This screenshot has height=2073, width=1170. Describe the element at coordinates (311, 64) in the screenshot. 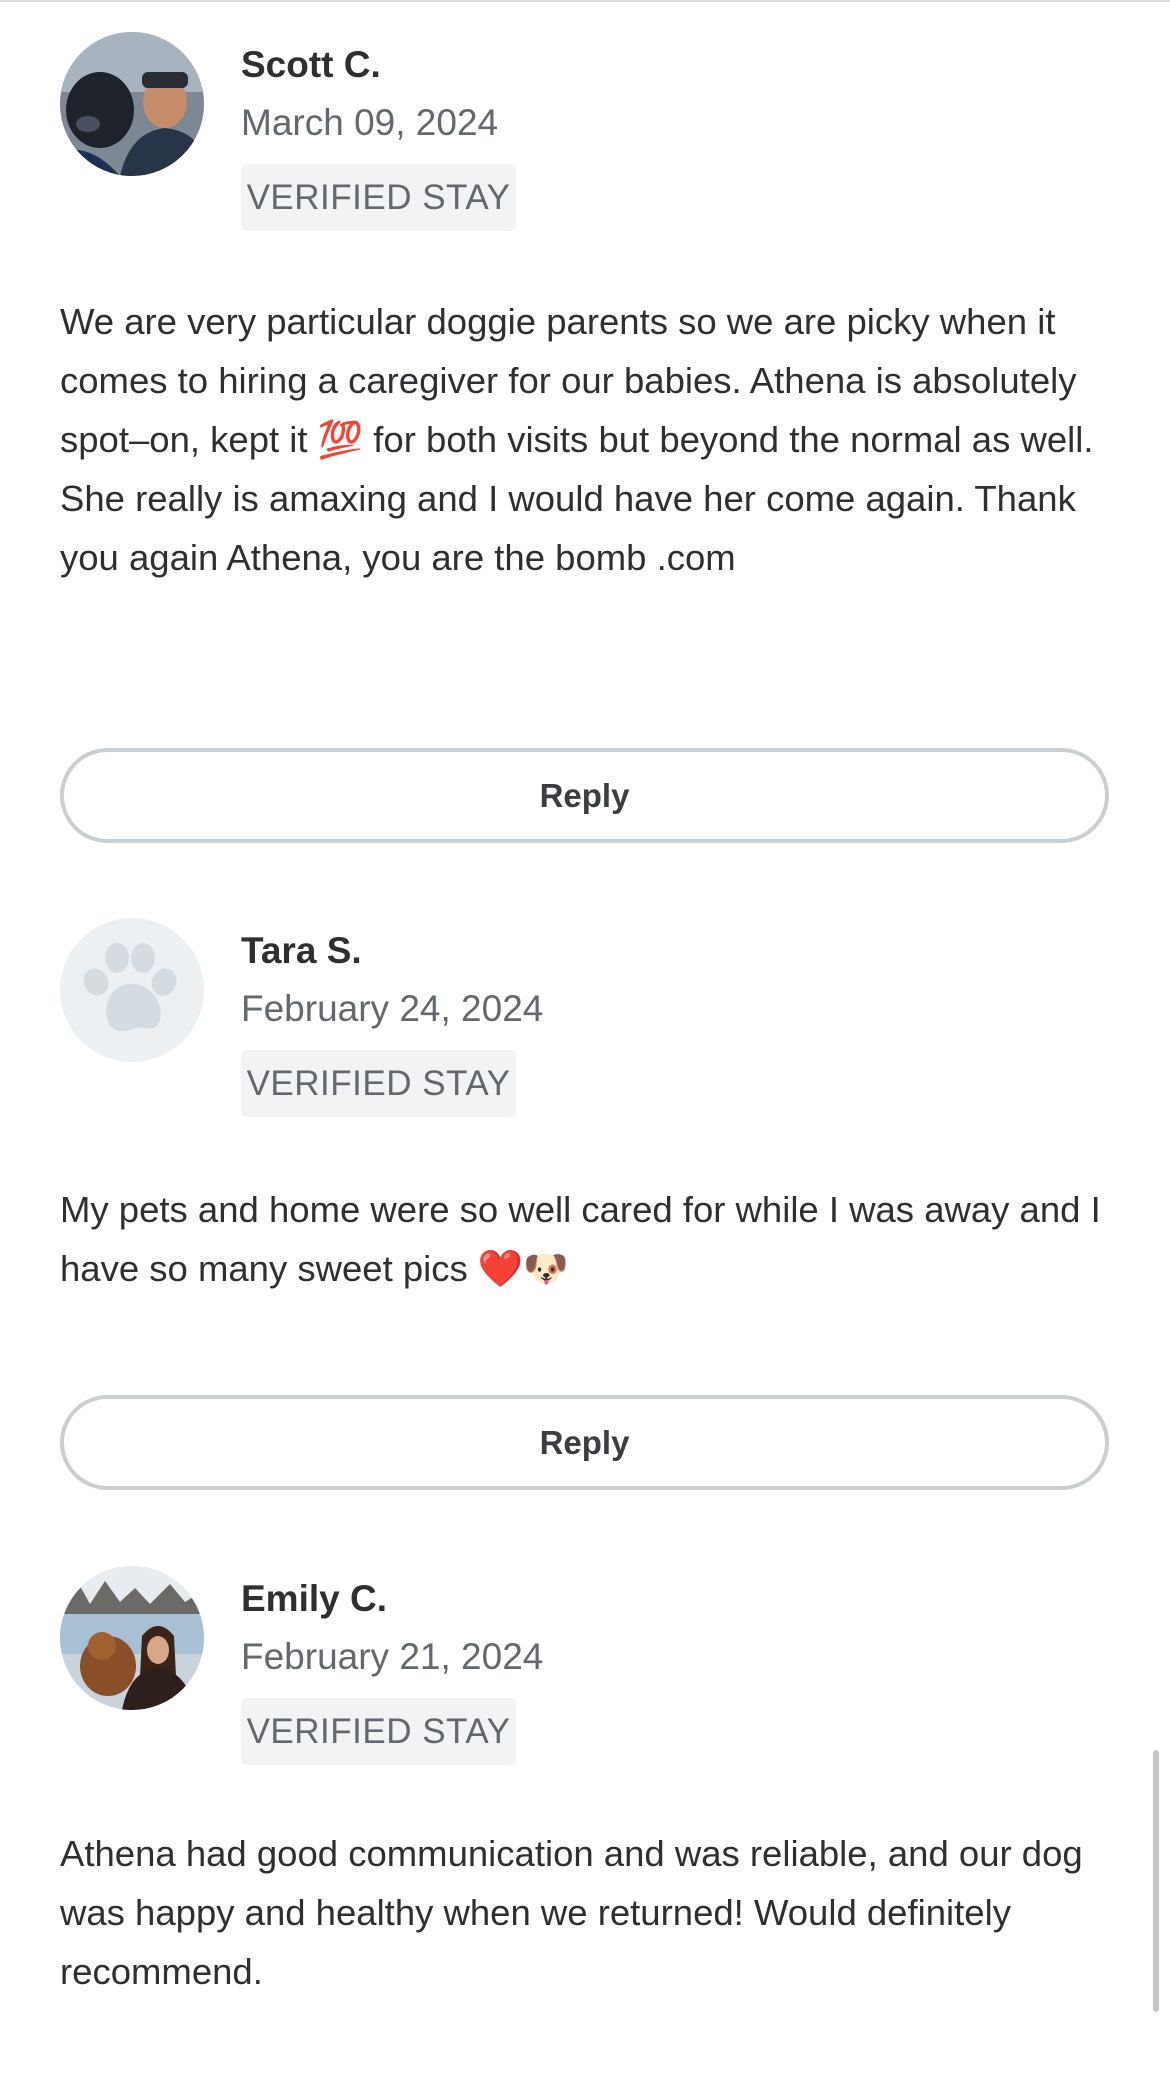

I see `reviewer-name: Scott C.` at that location.